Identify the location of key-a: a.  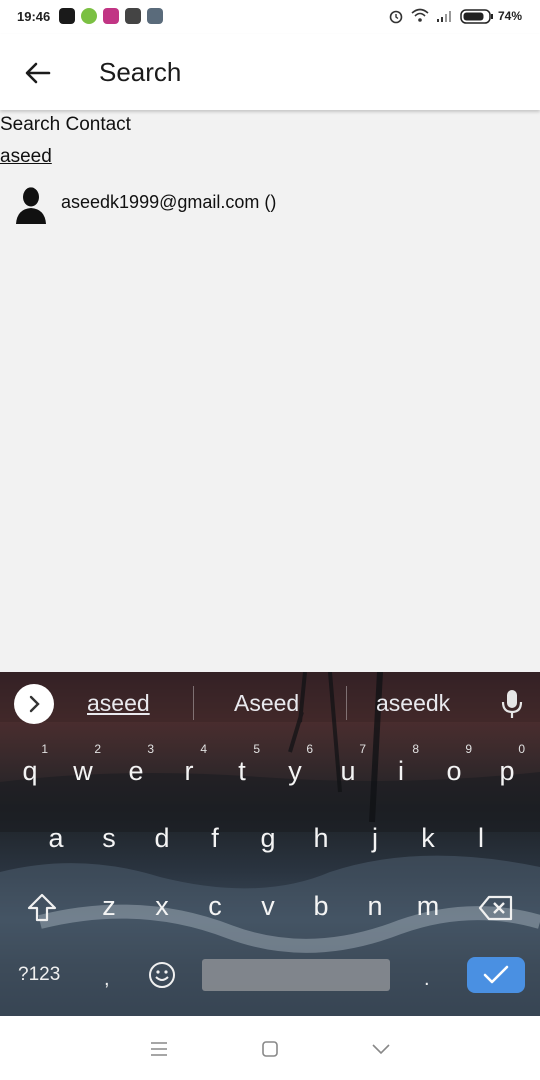
(56, 838).